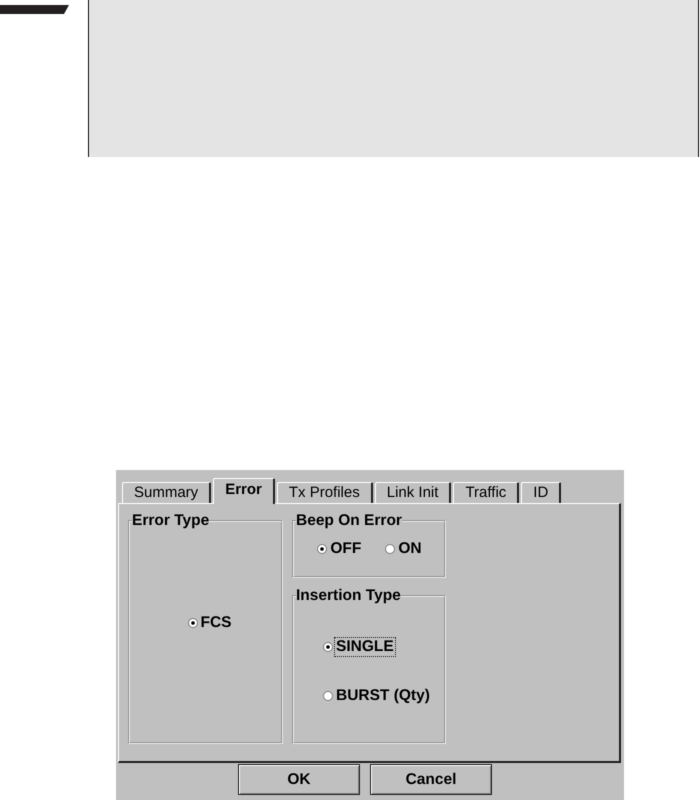  Describe the element at coordinates (348, 596) in the screenshot. I see `group-title: Insertion Type` at that location.